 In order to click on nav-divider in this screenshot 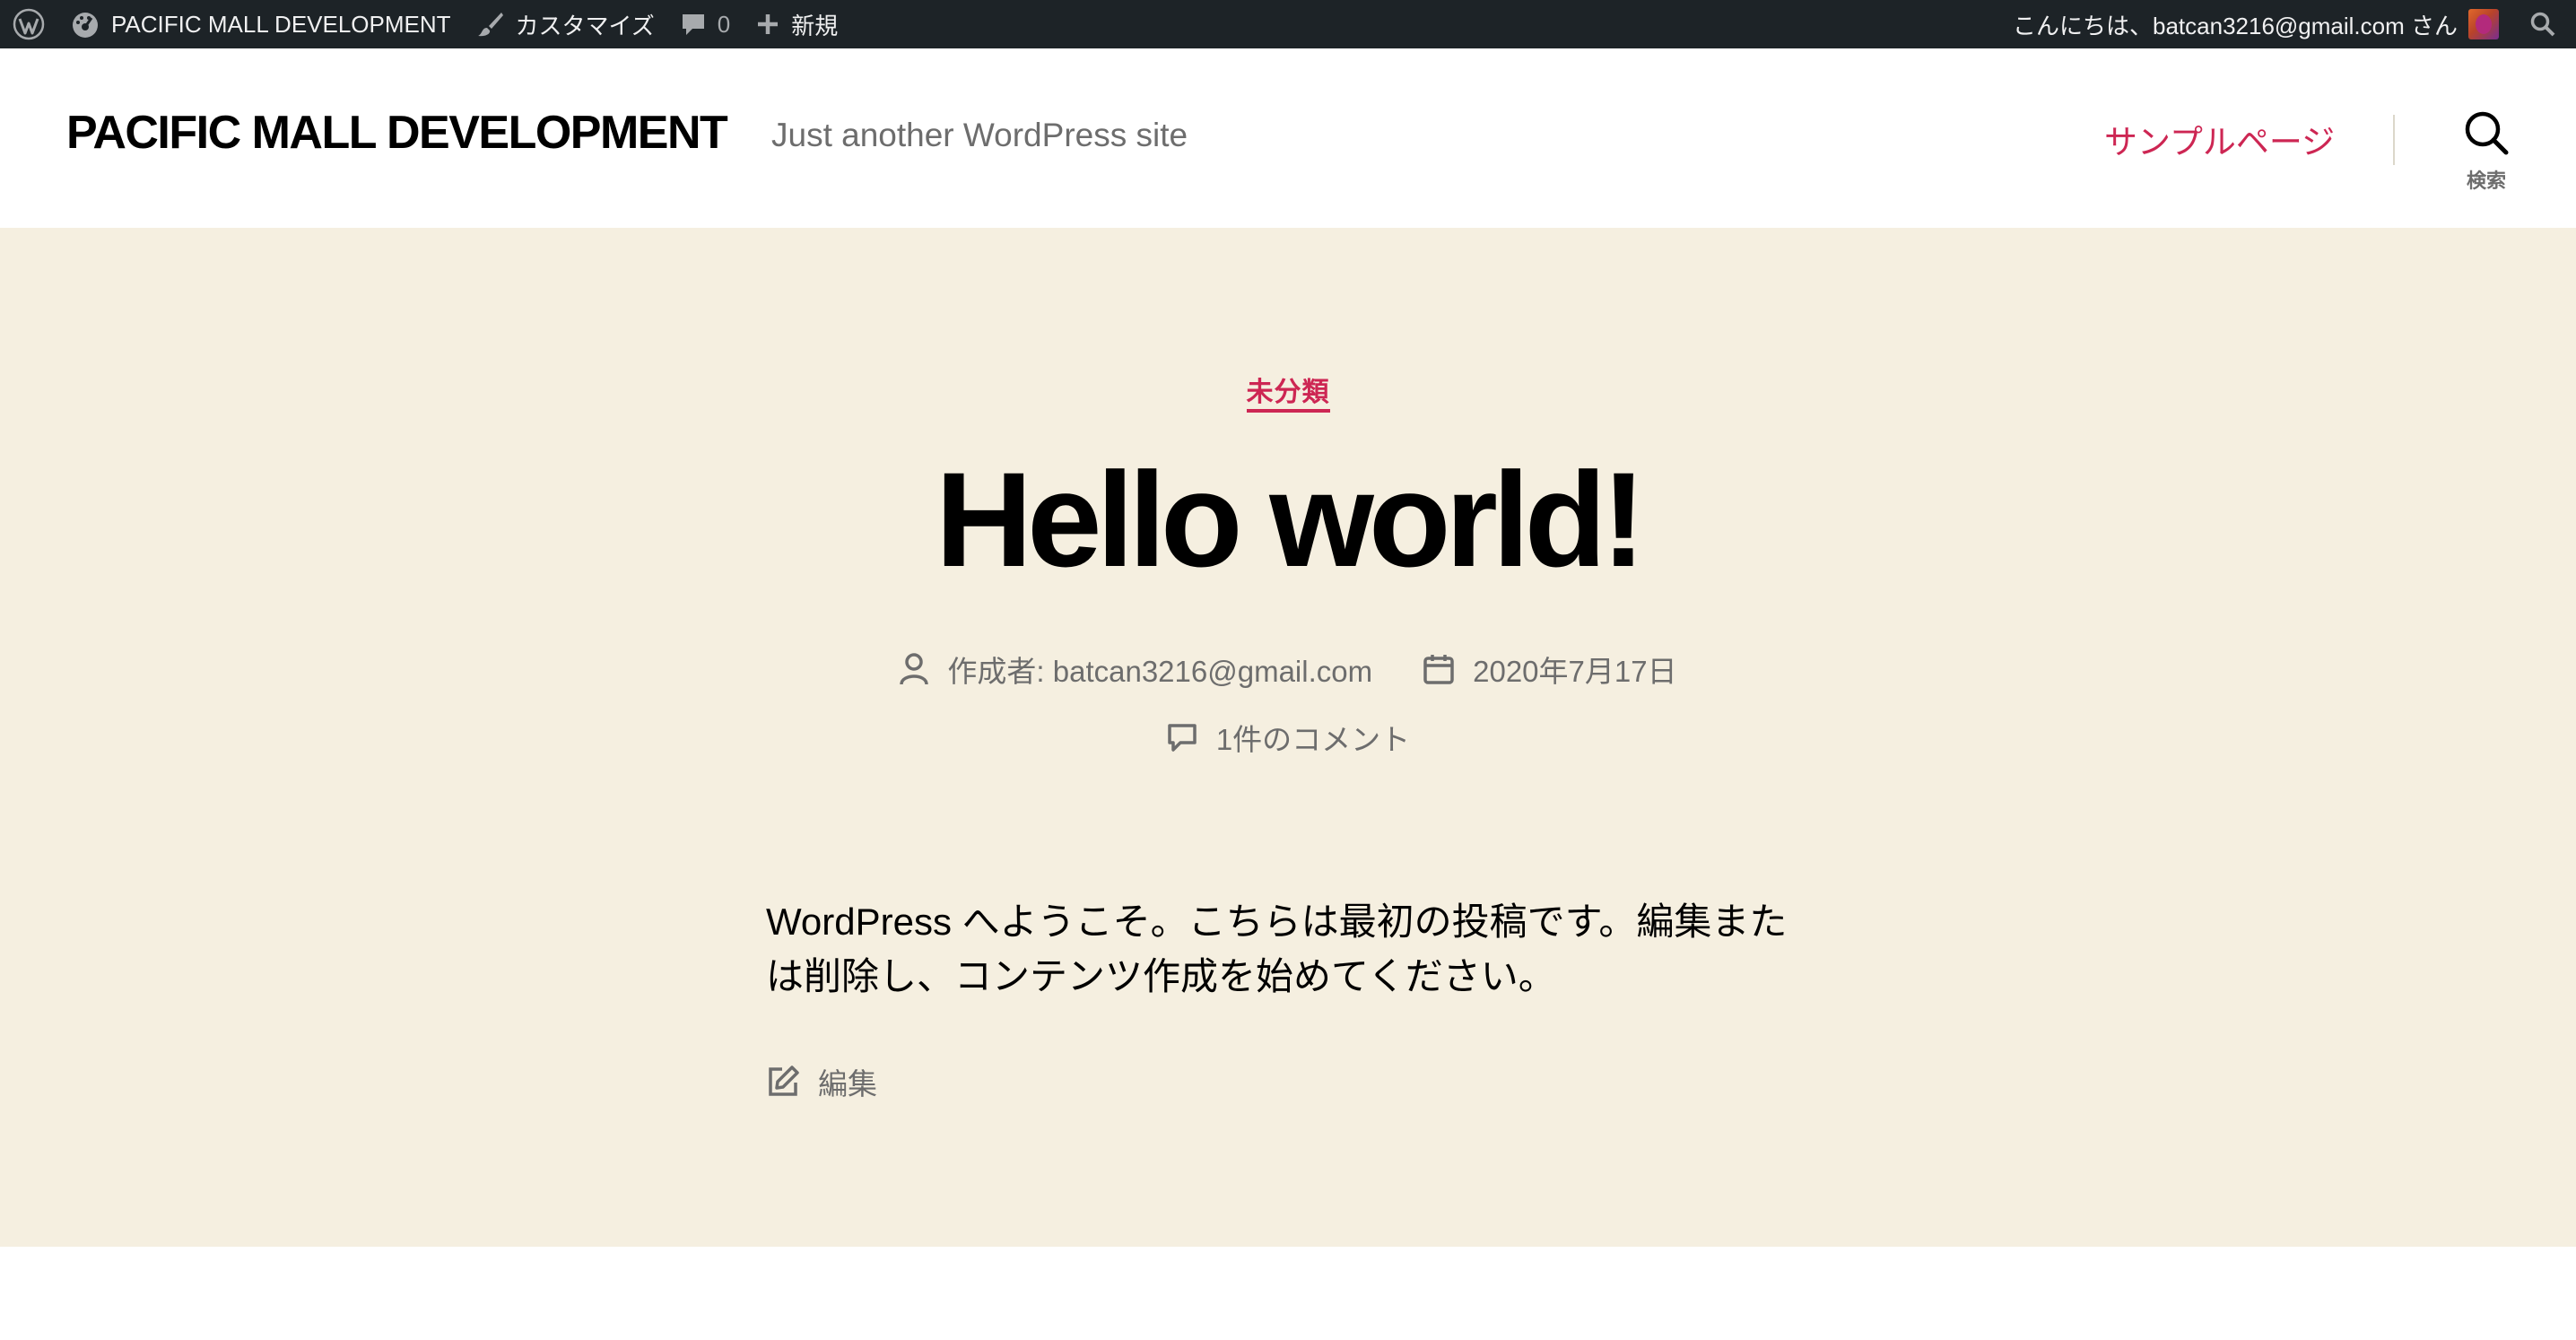, I will do `click(2394, 140)`.